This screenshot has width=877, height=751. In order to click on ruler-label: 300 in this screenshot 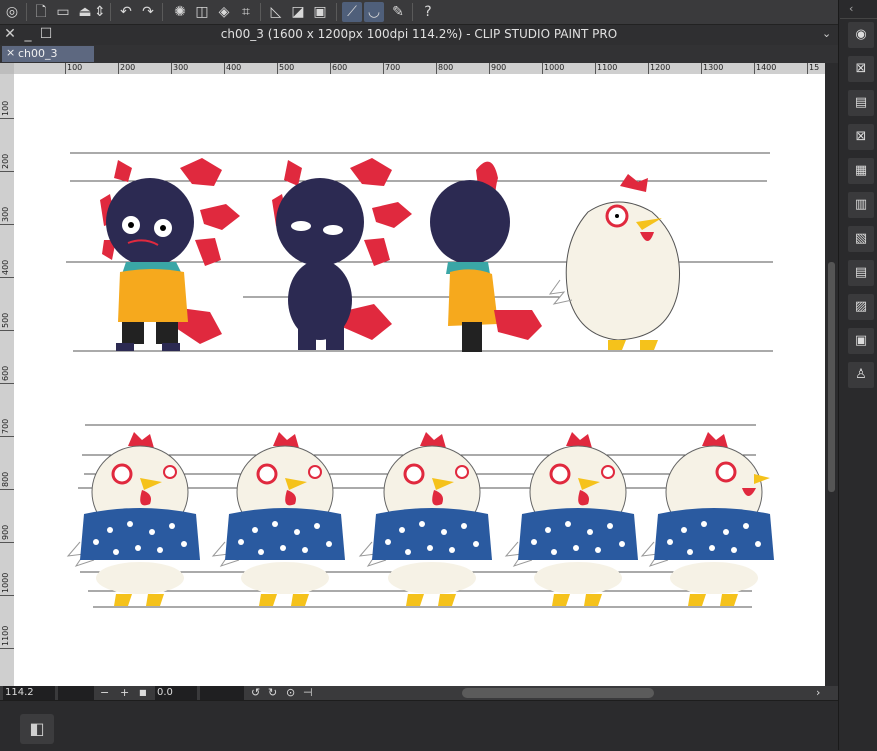, I will do `click(5, 214)`.